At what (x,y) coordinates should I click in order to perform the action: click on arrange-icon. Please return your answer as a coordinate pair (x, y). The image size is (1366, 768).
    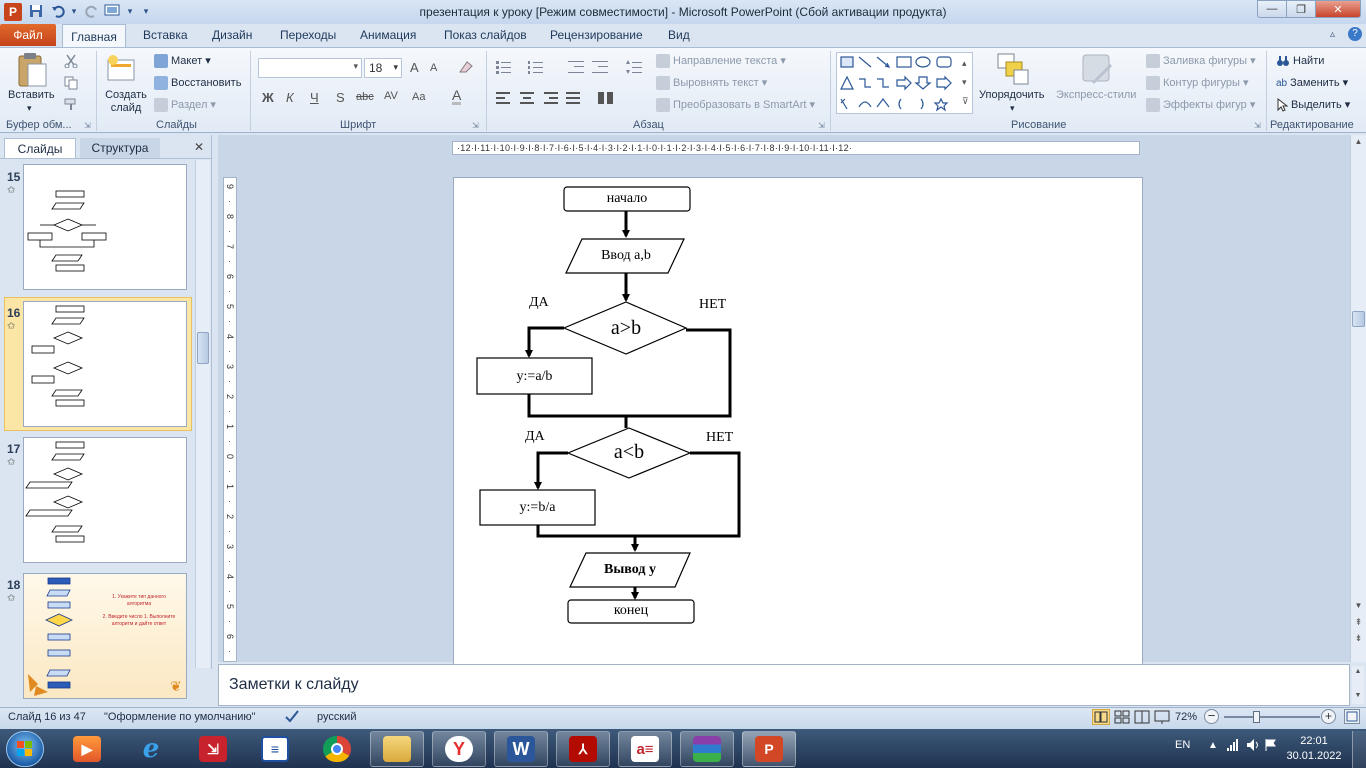
    Looking at the image, I should click on (1013, 70).